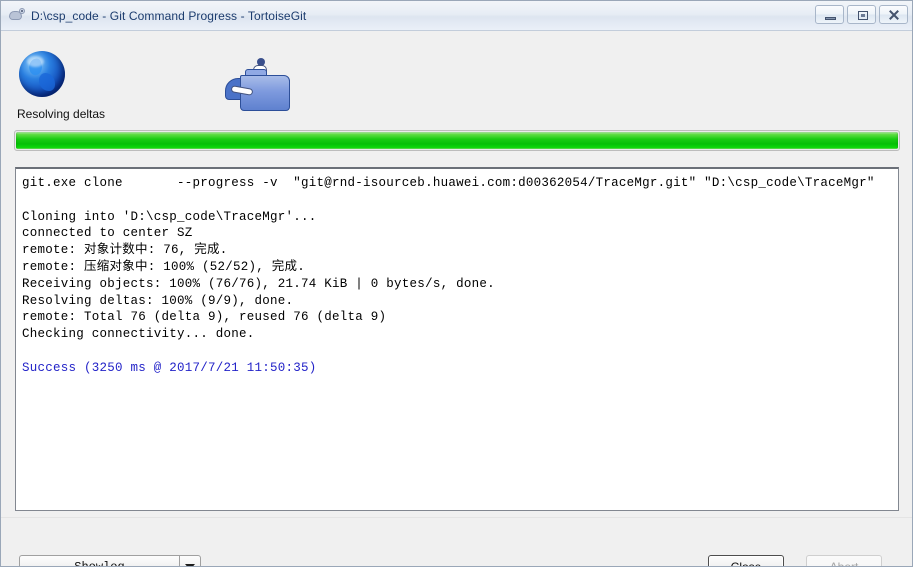  Describe the element at coordinates (844, 560) in the screenshot. I see `abort-button: Abort` at that location.